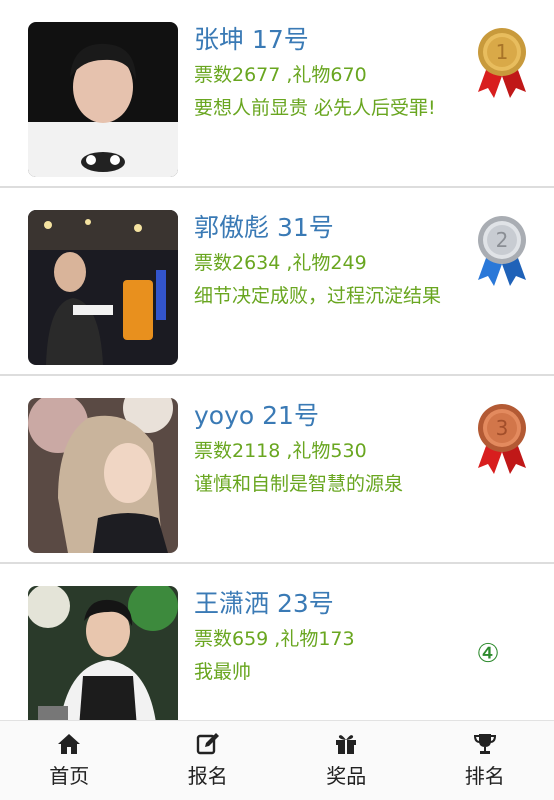 The width and height of the screenshot is (554, 800). What do you see at coordinates (69, 760) in the screenshot?
I see `tab-home: 首页` at bounding box center [69, 760].